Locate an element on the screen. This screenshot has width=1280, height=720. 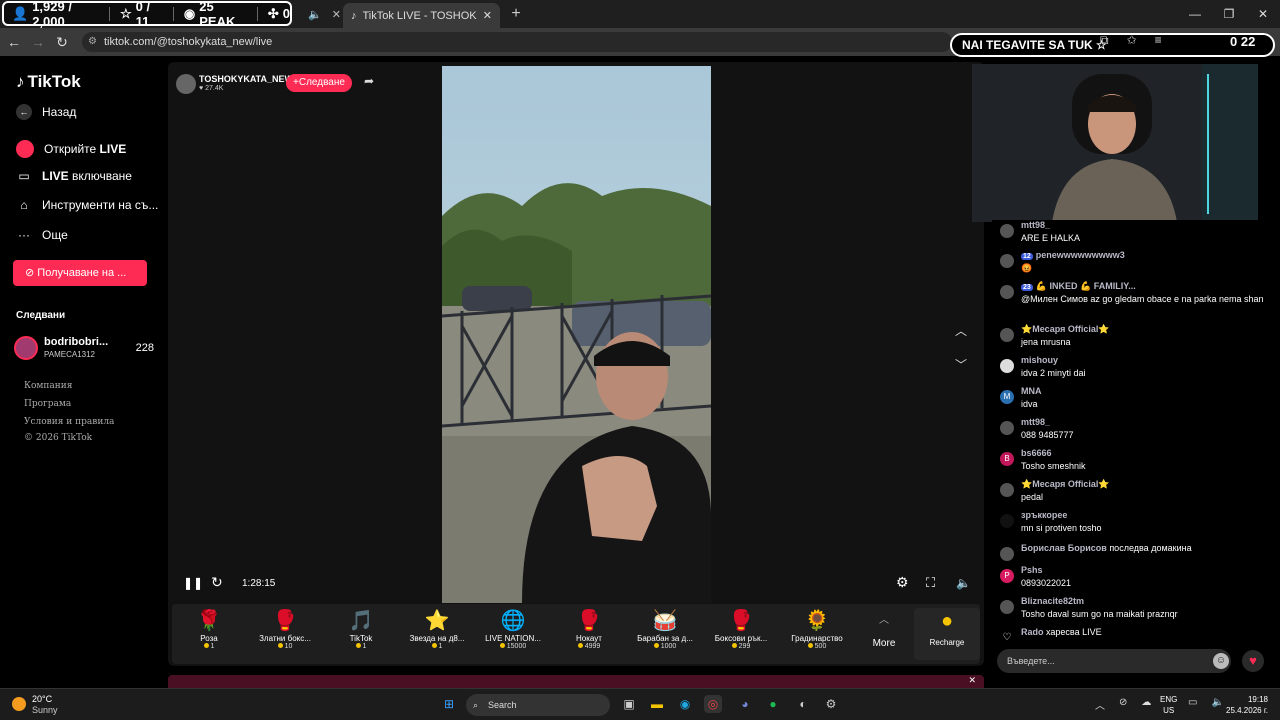
tab-tiktok-live: ♪ TikTok LIVE - TOSHOKYKATA ✕ is located at coordinates (421, 15).